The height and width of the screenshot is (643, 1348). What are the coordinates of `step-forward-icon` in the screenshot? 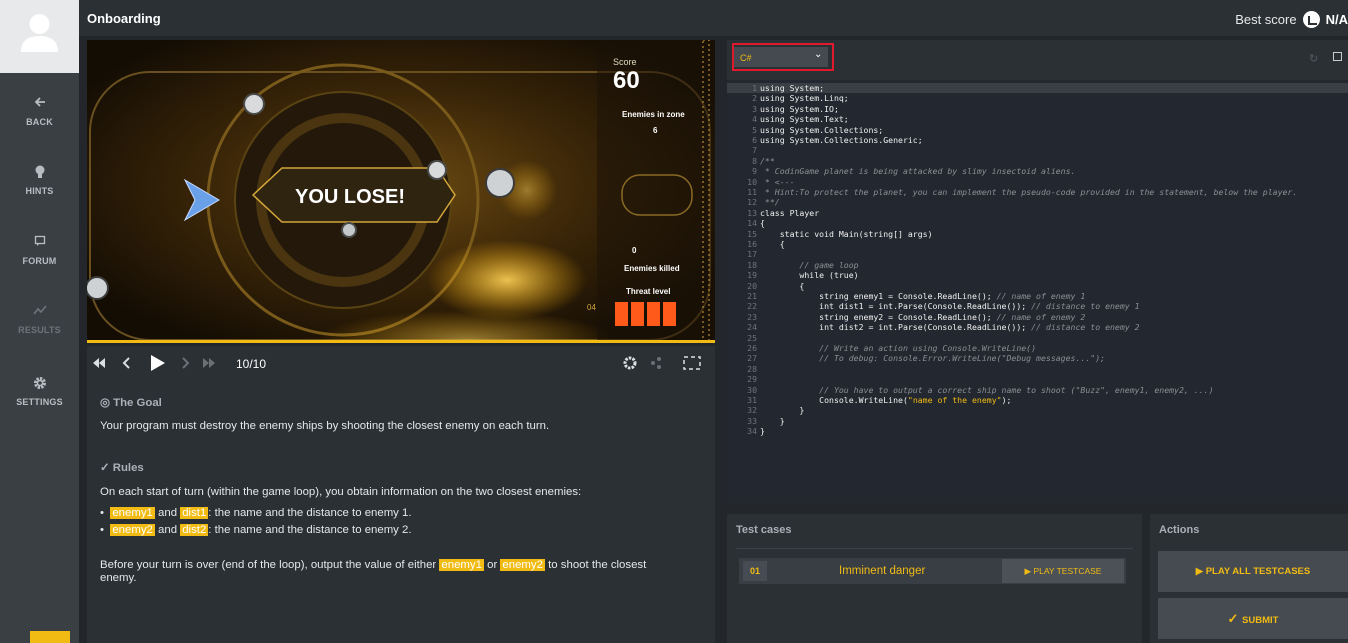 It's located at (186, 363).